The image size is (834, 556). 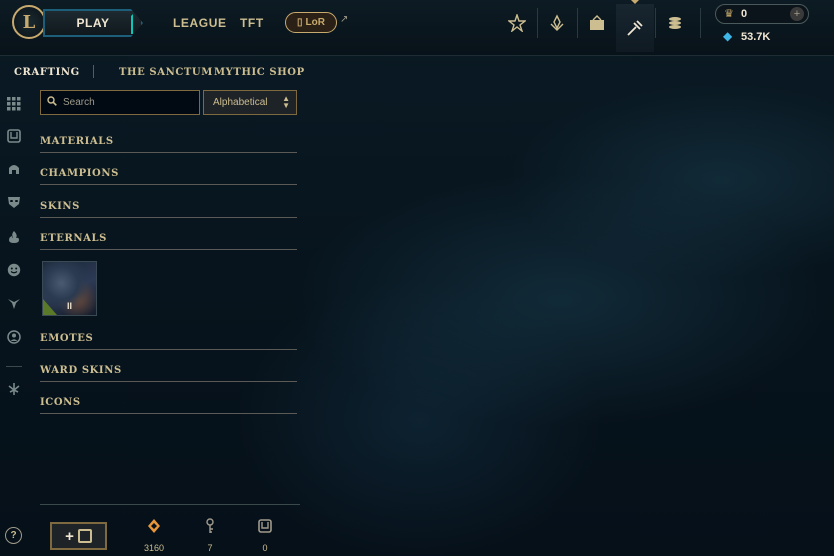 I want to click on category-materials: MATERIALS, so click(x=168, y=144).